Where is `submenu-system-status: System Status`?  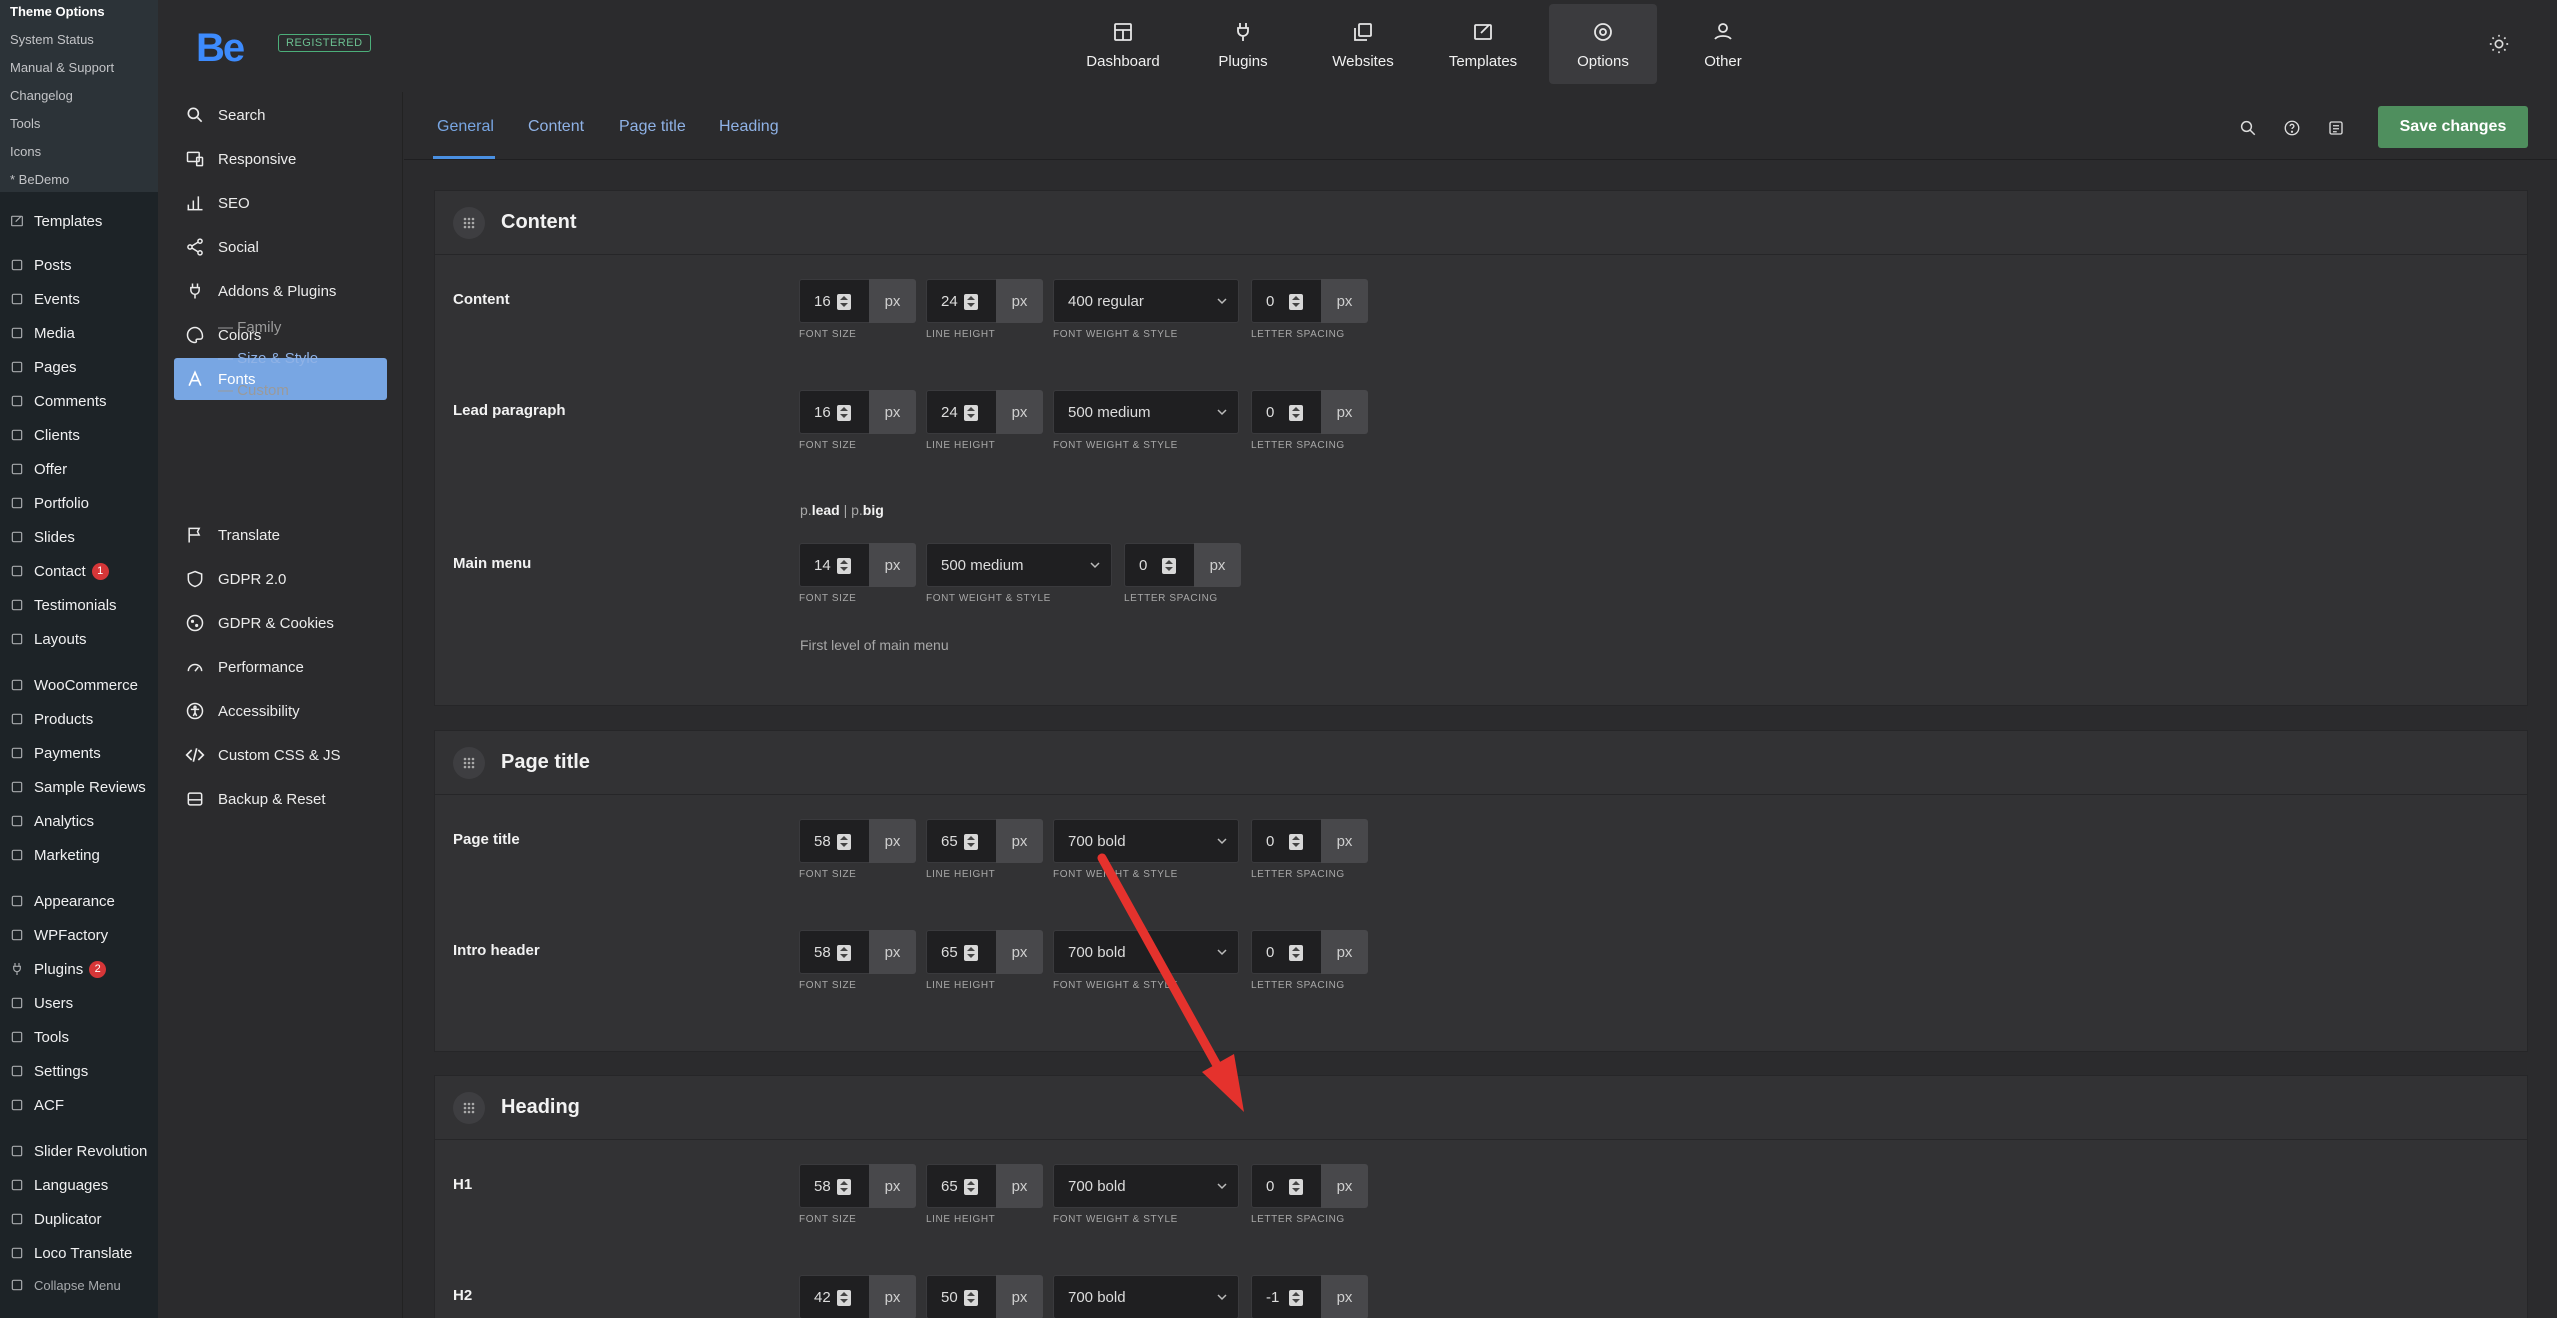
submenu-system-status: System Status is located at coordinates (52, 39).